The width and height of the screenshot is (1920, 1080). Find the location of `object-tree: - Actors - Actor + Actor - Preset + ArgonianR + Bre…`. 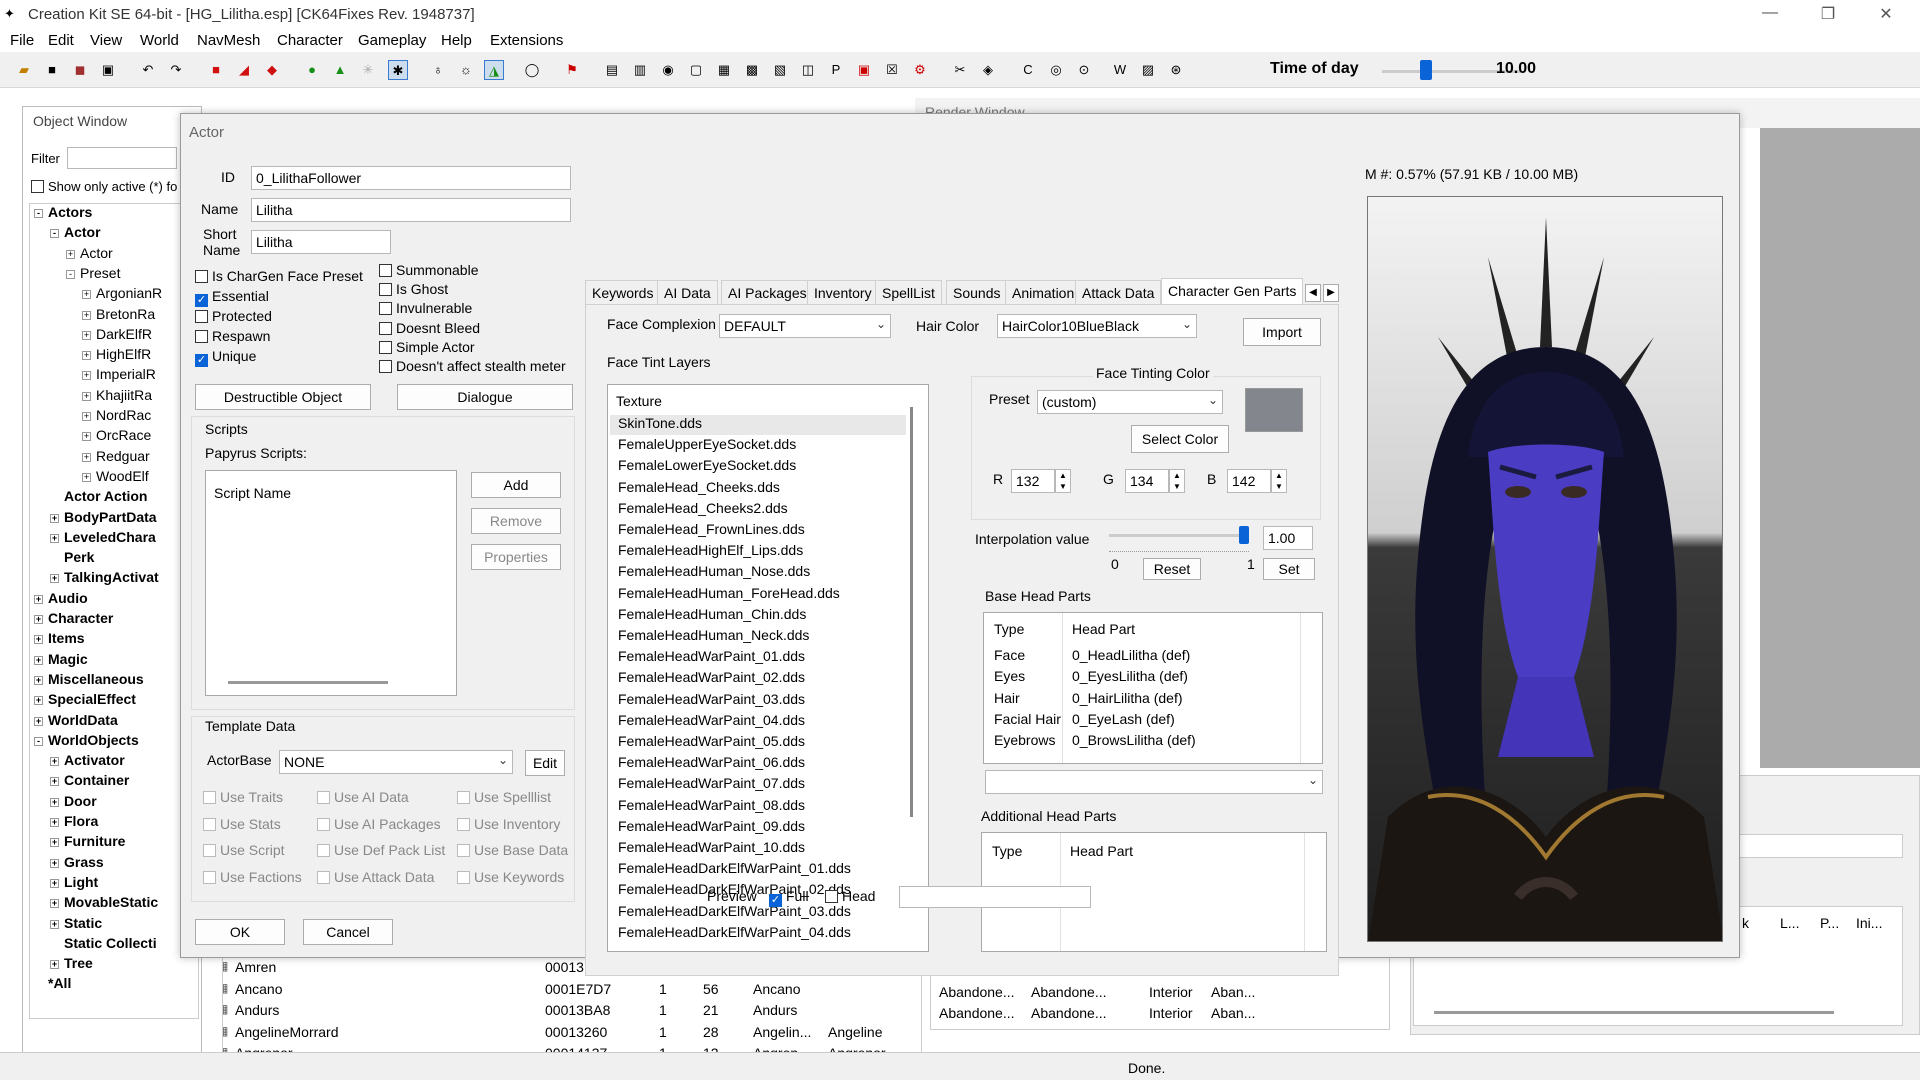

object-tree: - Actors - Actor + Actor - Preset + ArgonianR + Bre… is located at coordinates (114, 611).